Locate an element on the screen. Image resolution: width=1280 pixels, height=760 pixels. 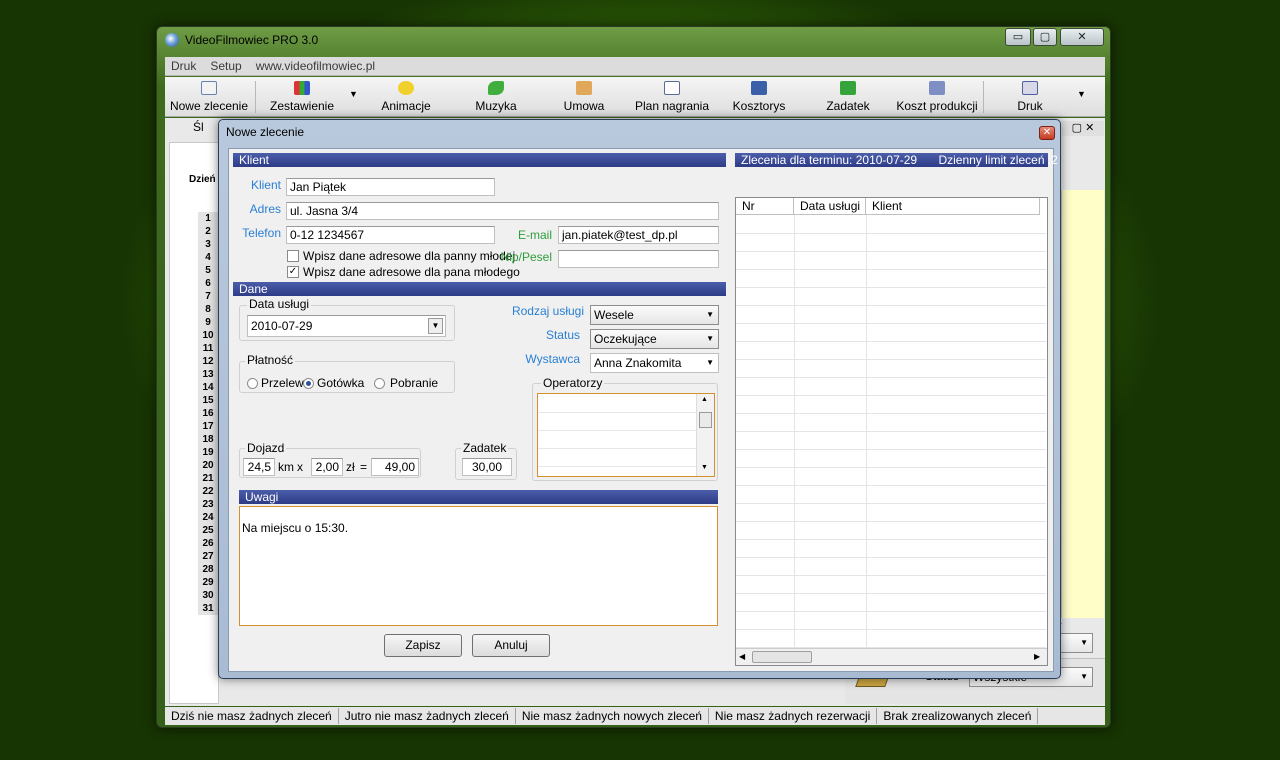
address-field: ul. Jasna 3/4 is located at coordinates (502, 211).